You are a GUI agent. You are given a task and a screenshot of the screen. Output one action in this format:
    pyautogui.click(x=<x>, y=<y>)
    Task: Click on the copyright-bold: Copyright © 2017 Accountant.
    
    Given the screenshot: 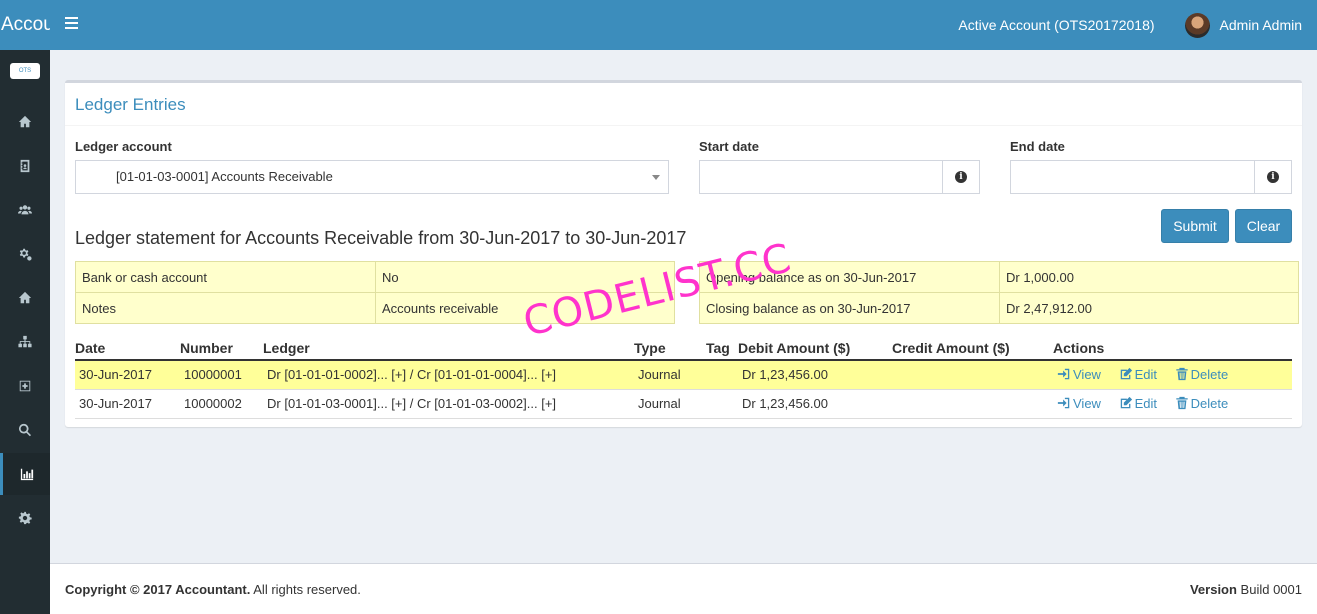 What is the action you would take?
    pyautogui.click(x=158, y=589)
    